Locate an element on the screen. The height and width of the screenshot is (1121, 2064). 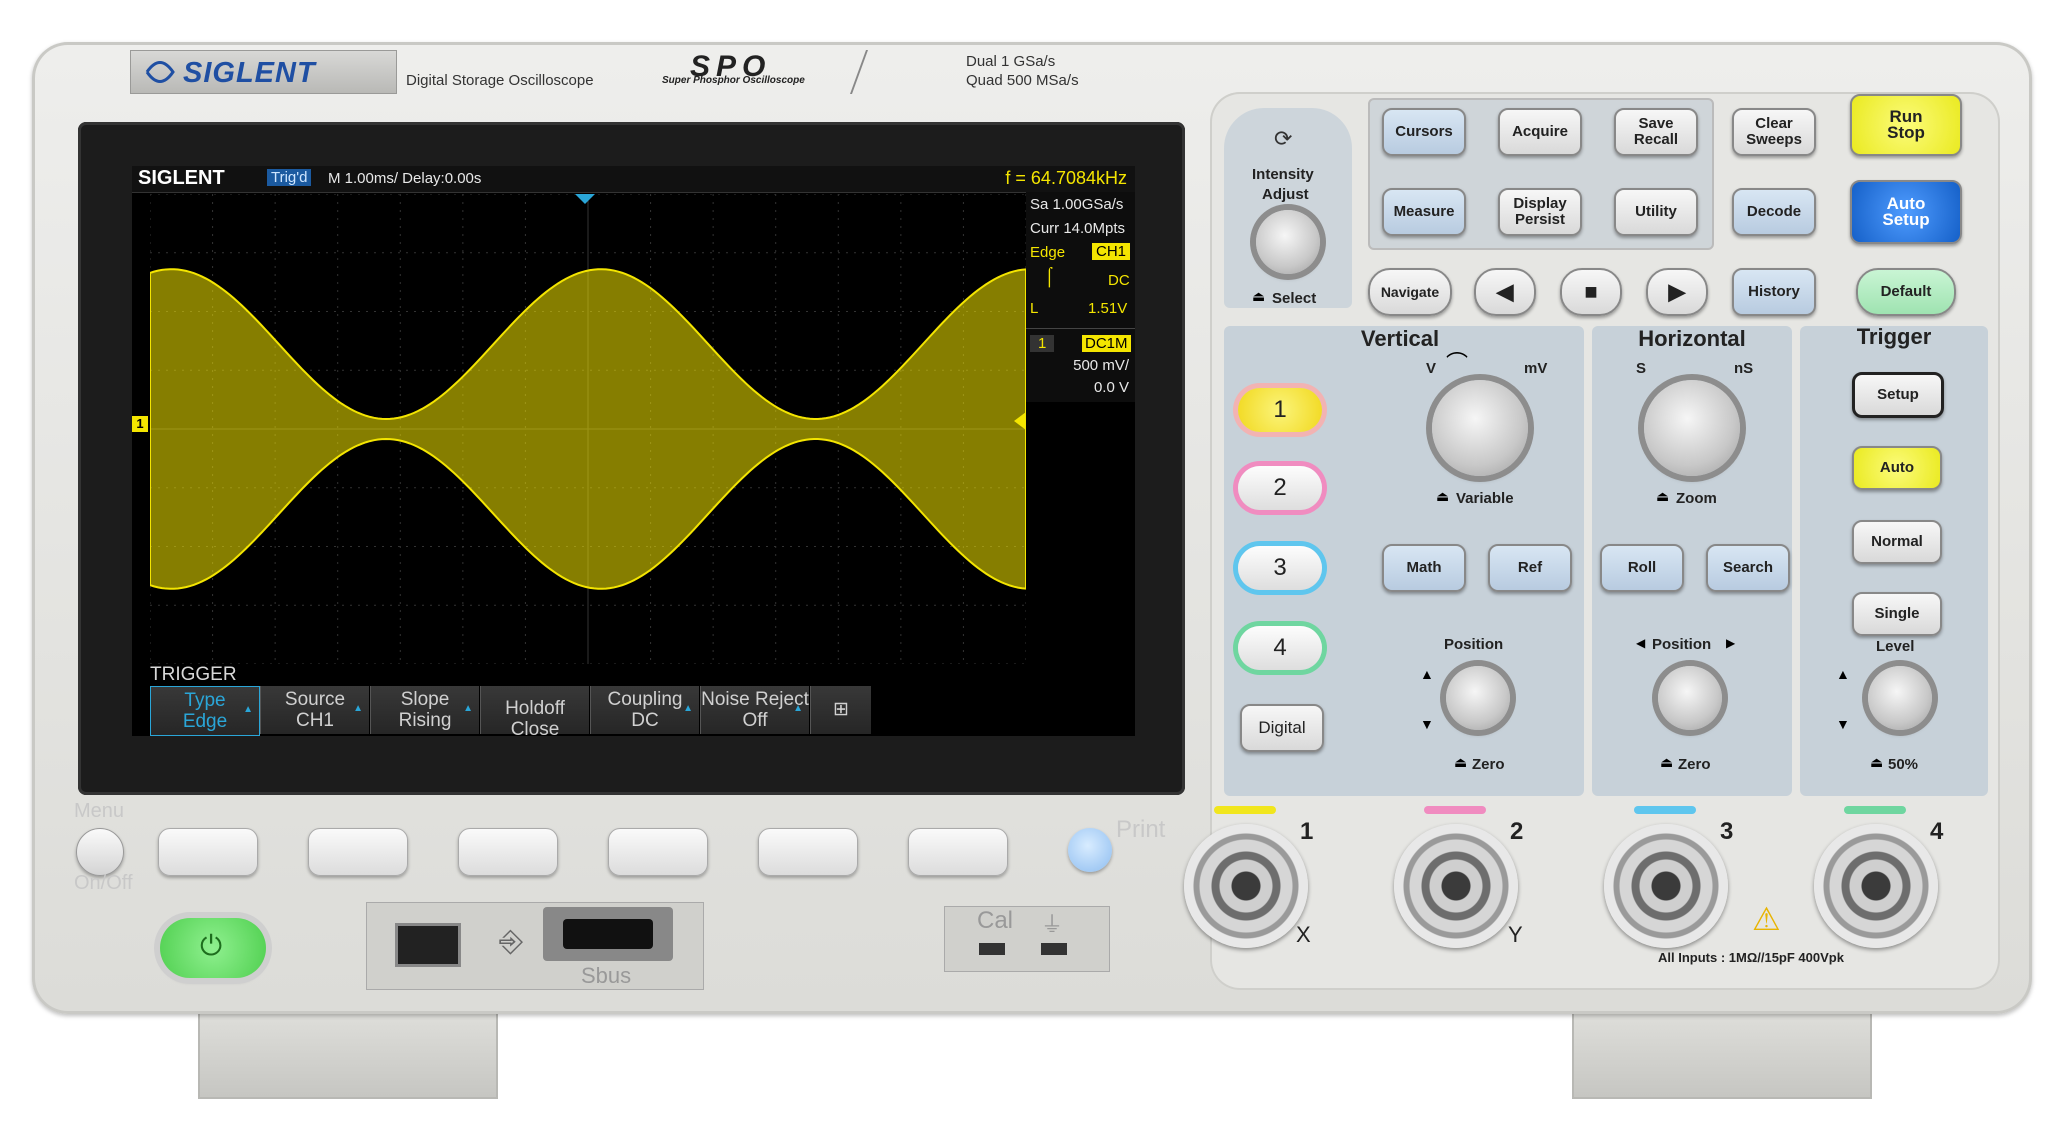
level-down-icon: ▼ is located at coordinates (1843, 724).